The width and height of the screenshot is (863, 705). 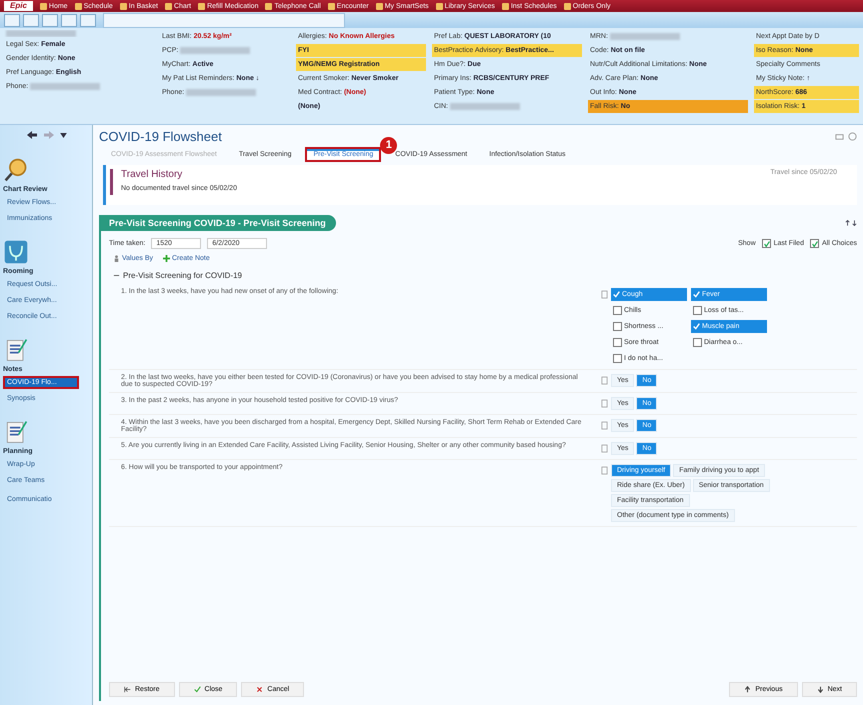 I want to click on back-arrow-icon, so click(x=32, y=135).